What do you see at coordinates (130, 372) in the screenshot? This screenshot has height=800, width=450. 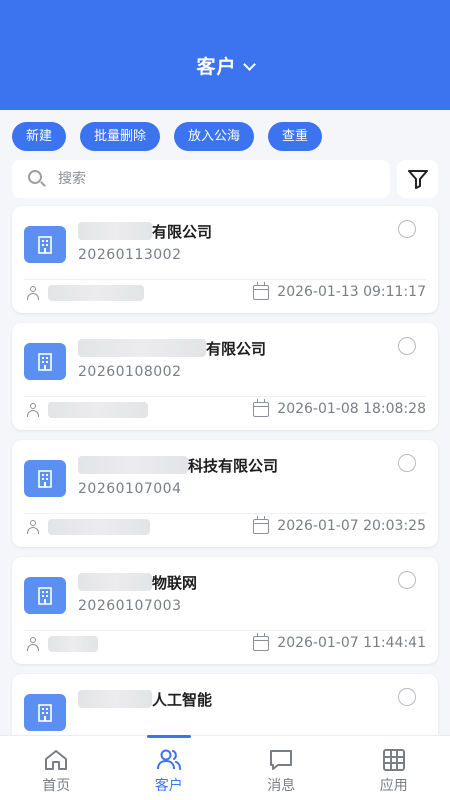 I see `customer-code: 20260108002` at bounding box center [130, 372].